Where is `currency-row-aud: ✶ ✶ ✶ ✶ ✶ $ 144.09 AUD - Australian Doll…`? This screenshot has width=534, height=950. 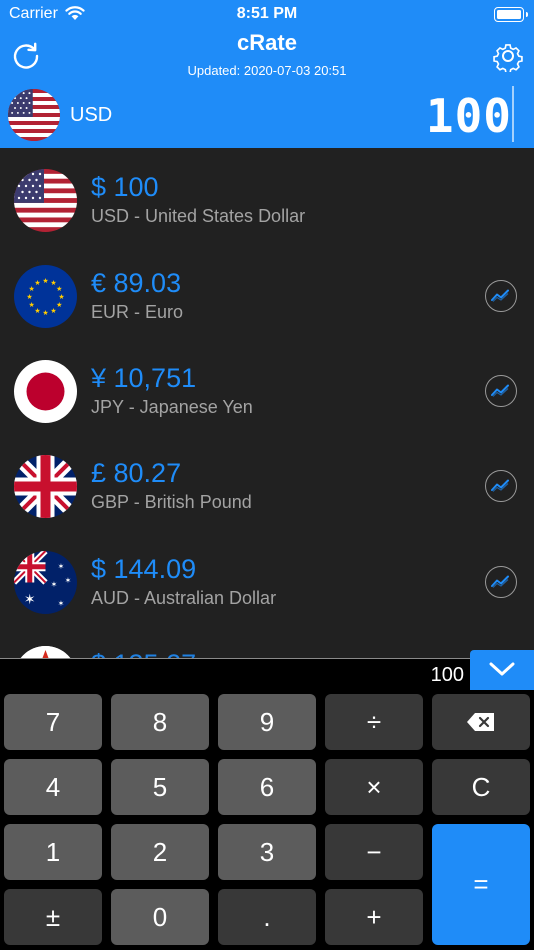
currency-row-aud: ✶ ✶ ✶ ✶ ✶ $ 144.09 AUD - Australian Doll… is located at coordinates (267, 578).